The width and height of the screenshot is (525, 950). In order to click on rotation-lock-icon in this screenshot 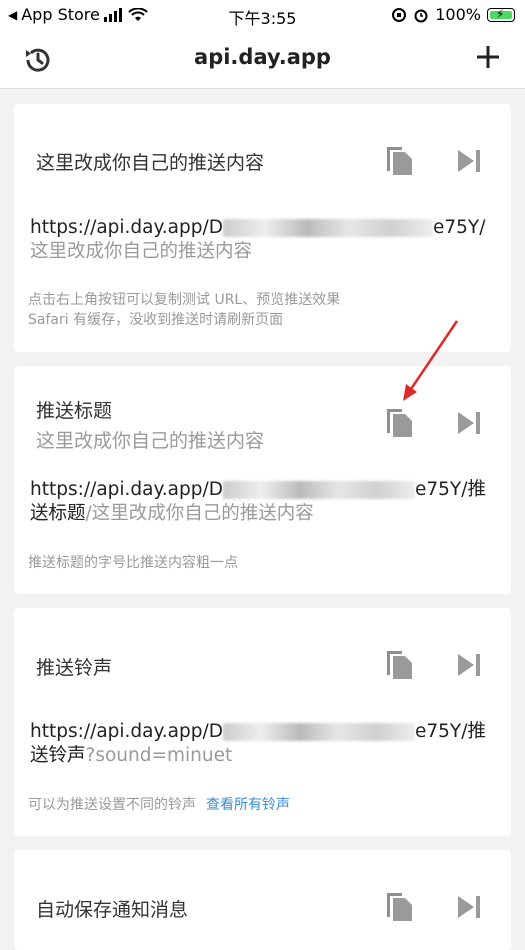, I will do `click(399, 14)`.